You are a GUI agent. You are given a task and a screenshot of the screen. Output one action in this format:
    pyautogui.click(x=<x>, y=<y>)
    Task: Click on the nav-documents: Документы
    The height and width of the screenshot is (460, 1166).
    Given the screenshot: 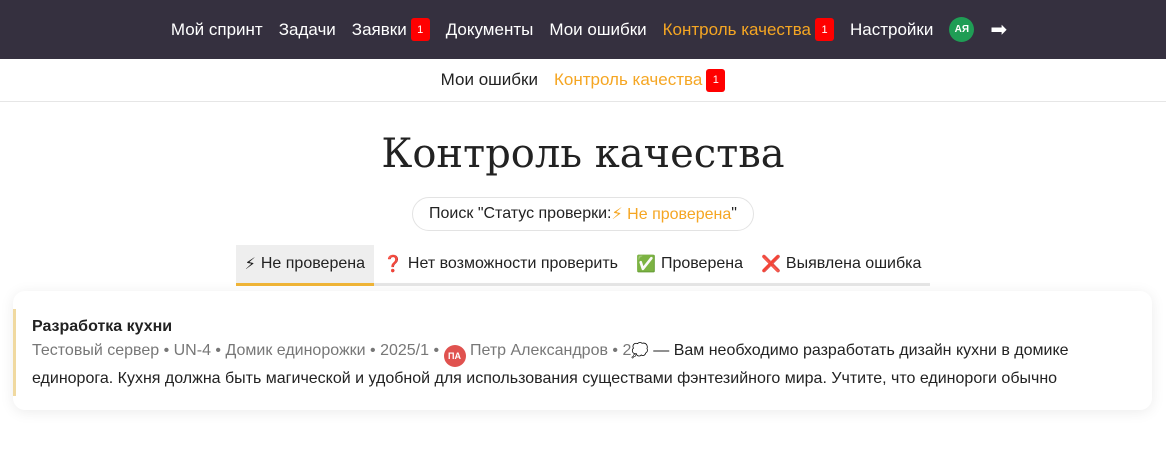 What is the action you would take?
    pyautogui.click(x=490, y=30)
    